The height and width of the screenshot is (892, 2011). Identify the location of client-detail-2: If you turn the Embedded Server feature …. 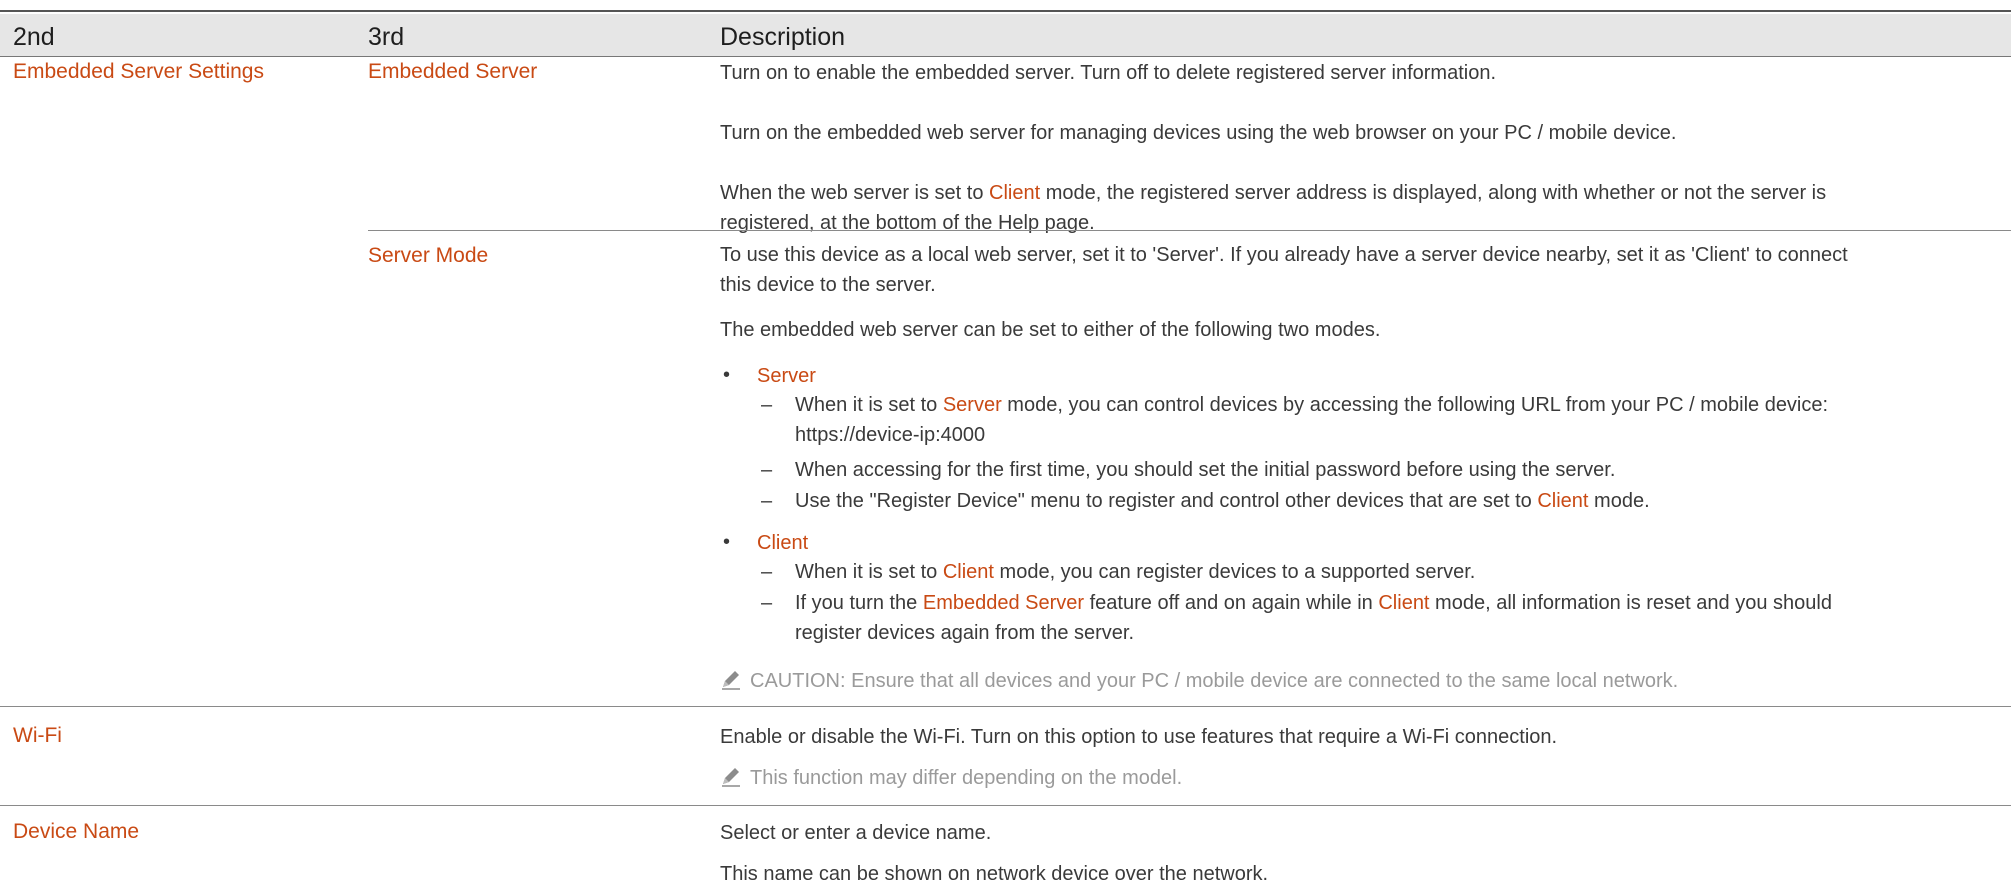
(1403, 618).